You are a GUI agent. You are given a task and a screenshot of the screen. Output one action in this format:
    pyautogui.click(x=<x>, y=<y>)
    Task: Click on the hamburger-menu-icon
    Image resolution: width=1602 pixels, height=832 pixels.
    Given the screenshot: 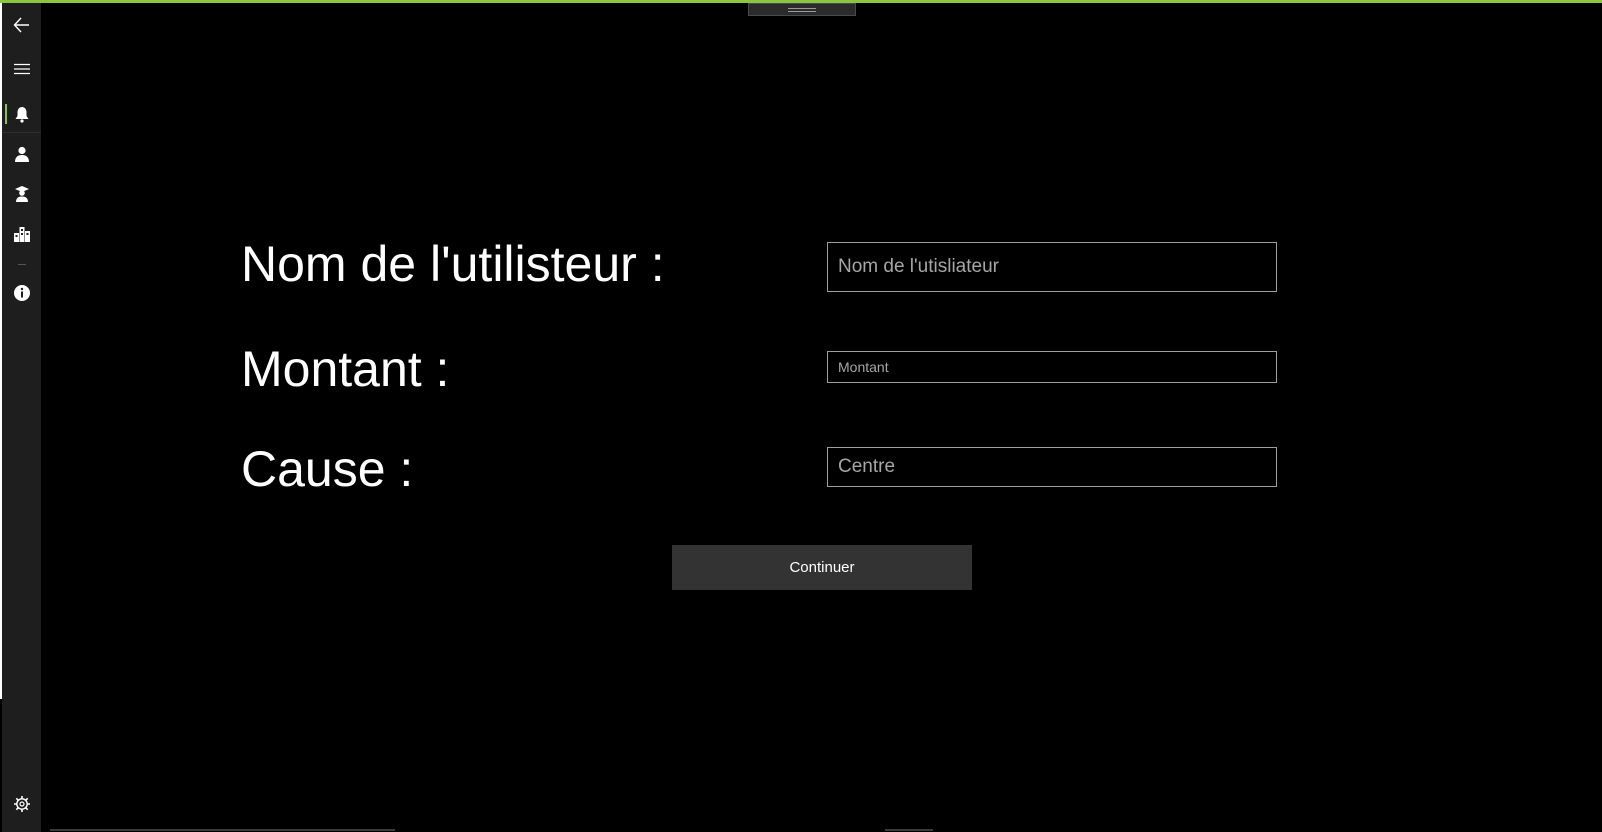 What is the action you would take?
    pyautogui.click(x=21, y=69)
    